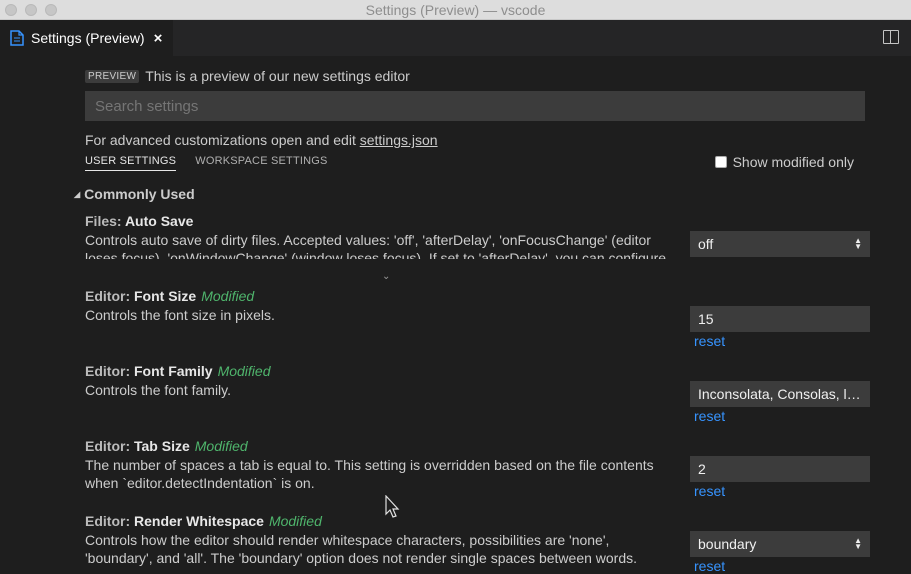  Describe the element at coordinates (780, 319) in the screenshot. I see `font-size-input: 15` at that location.